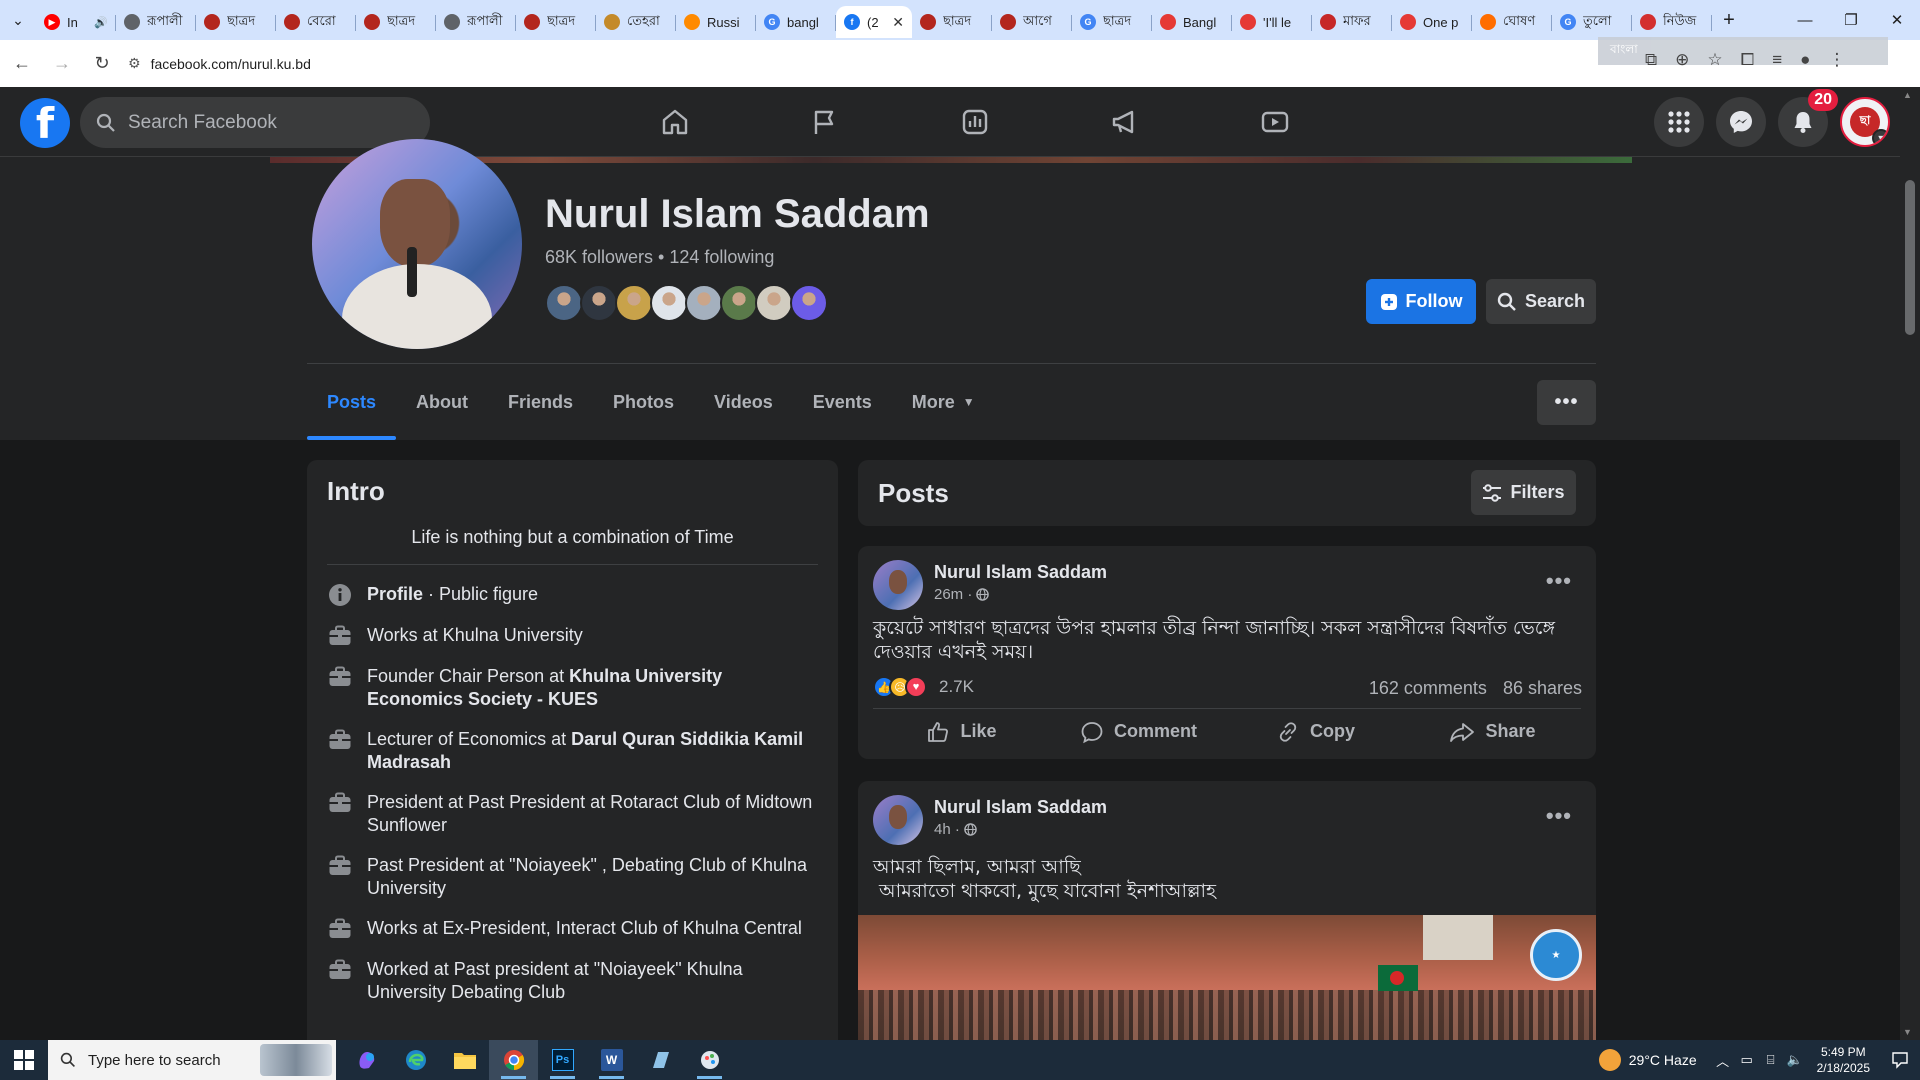 This screenshot has height=1080, width=1920. What do you see at coordinates (1747, 1060) in the screenshot?
I see `meet-now-icon: ▭` at bounding box center [1747, 1060].